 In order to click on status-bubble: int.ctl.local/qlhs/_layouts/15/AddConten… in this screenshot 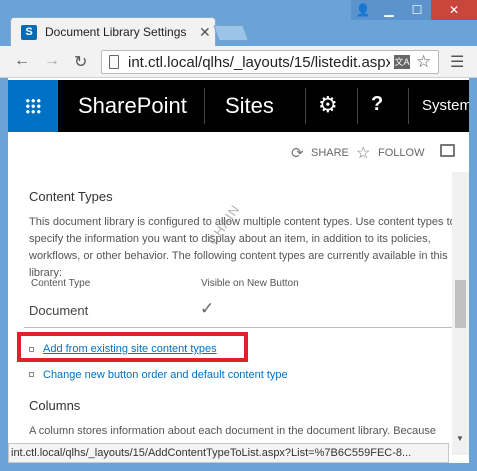, I will do `click(228, 453)`.